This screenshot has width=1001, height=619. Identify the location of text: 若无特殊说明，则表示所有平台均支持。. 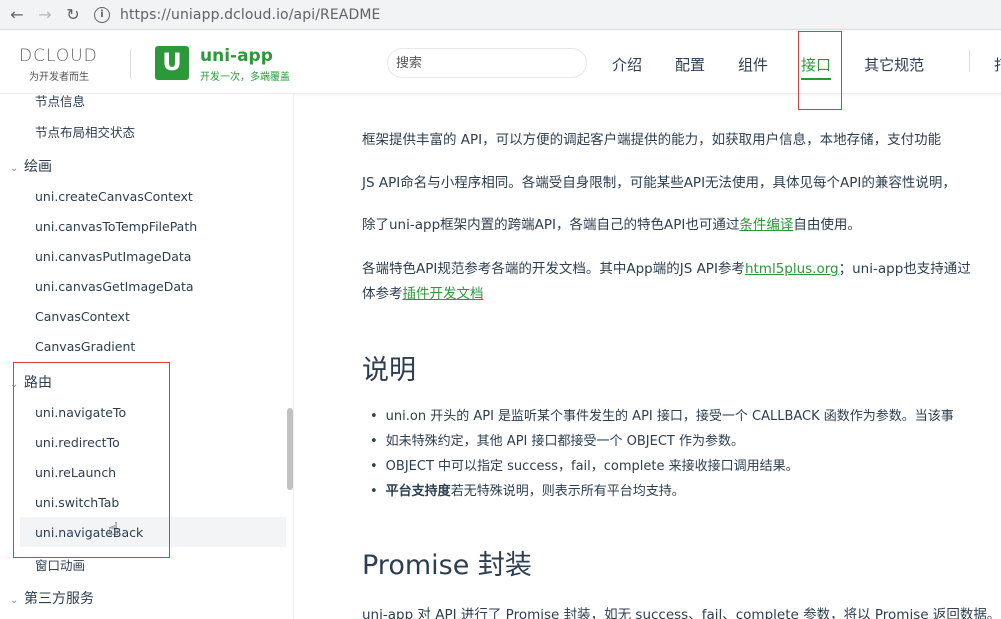
(567, 491).